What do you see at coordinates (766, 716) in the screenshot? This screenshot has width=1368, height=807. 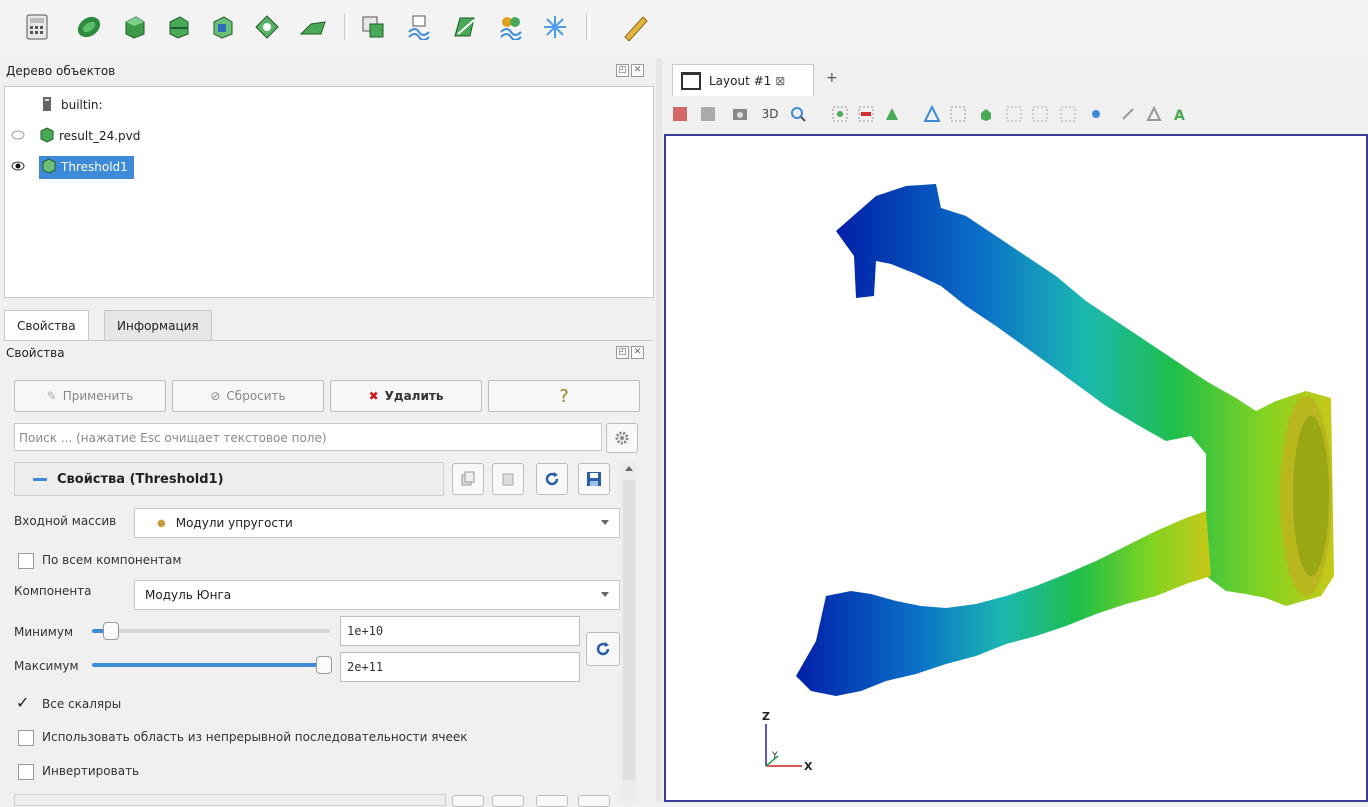 I see `axis-z-label: Z` at bounding box center [766, 716].